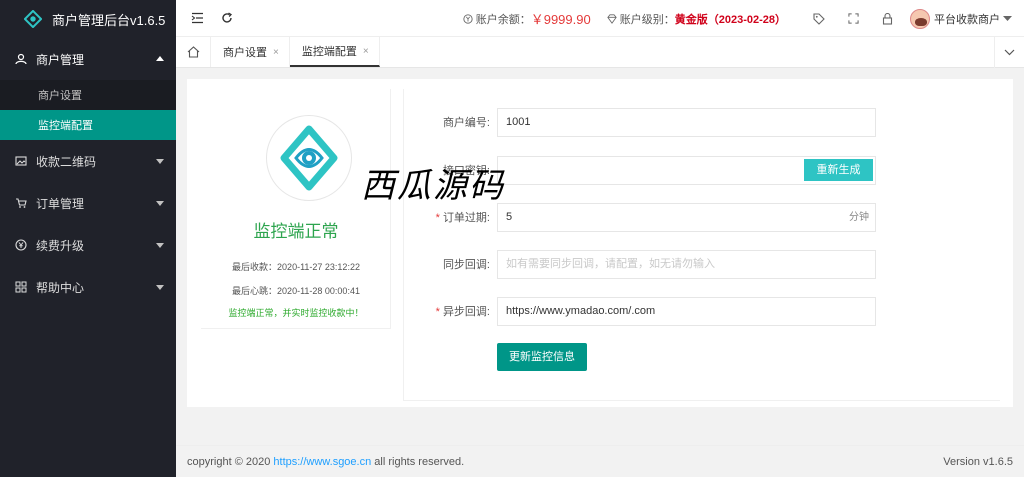 This screenshot has width=1024, height=477. I want to click on async-callback-label: * 异步回调:, so click(447, 312).